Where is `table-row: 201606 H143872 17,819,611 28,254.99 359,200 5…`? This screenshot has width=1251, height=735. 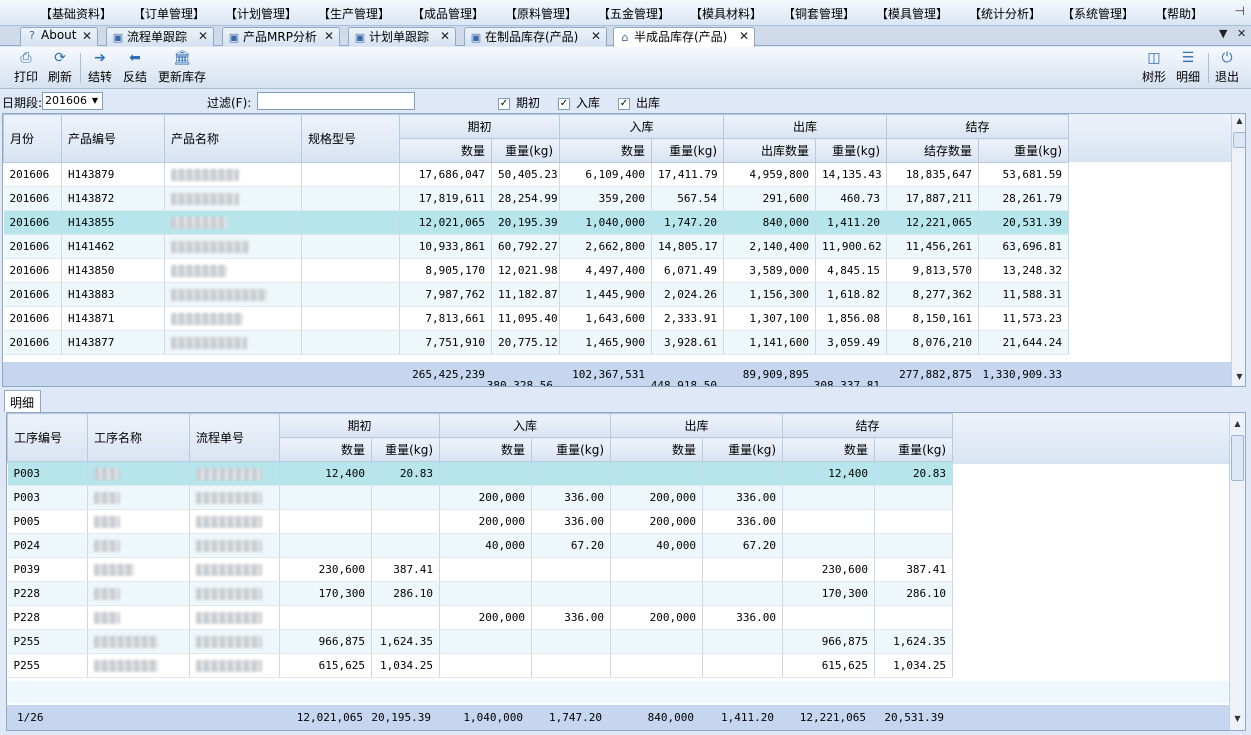
table-row: 201606 H143872 17,819,611 28,254.99 359,200 5… is located at coordinates (536, 198).